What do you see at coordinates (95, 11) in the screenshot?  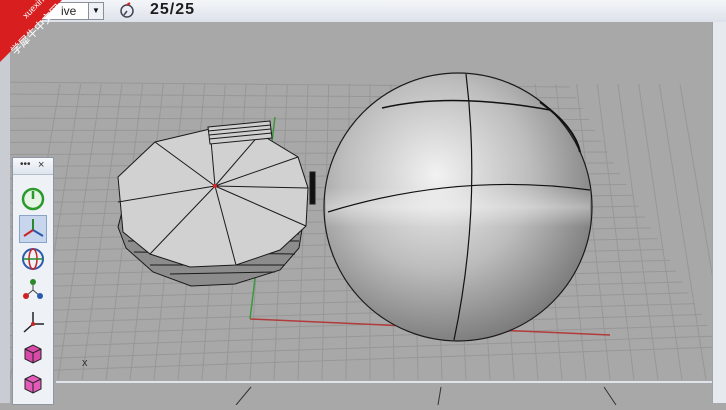 I see `chevron-down-icon: ▼` at bounding box center [95, 11].